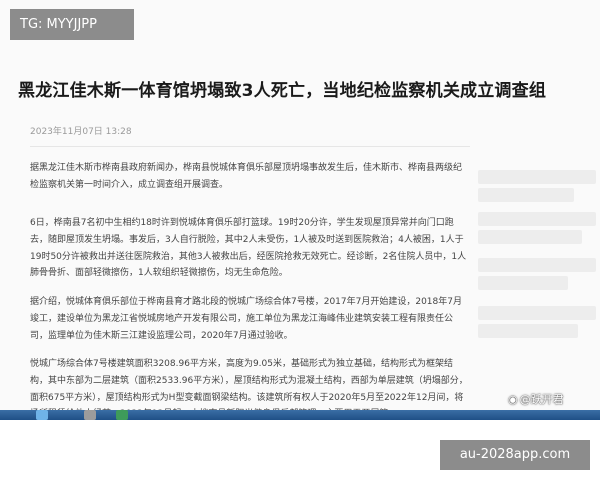 This screenshot has width=600, height=480. What do you see at coordinates (72, 24) in the screenshot?
I see `overlay-tag: TG: MYYJJPP` at bounding box center [72, 24].